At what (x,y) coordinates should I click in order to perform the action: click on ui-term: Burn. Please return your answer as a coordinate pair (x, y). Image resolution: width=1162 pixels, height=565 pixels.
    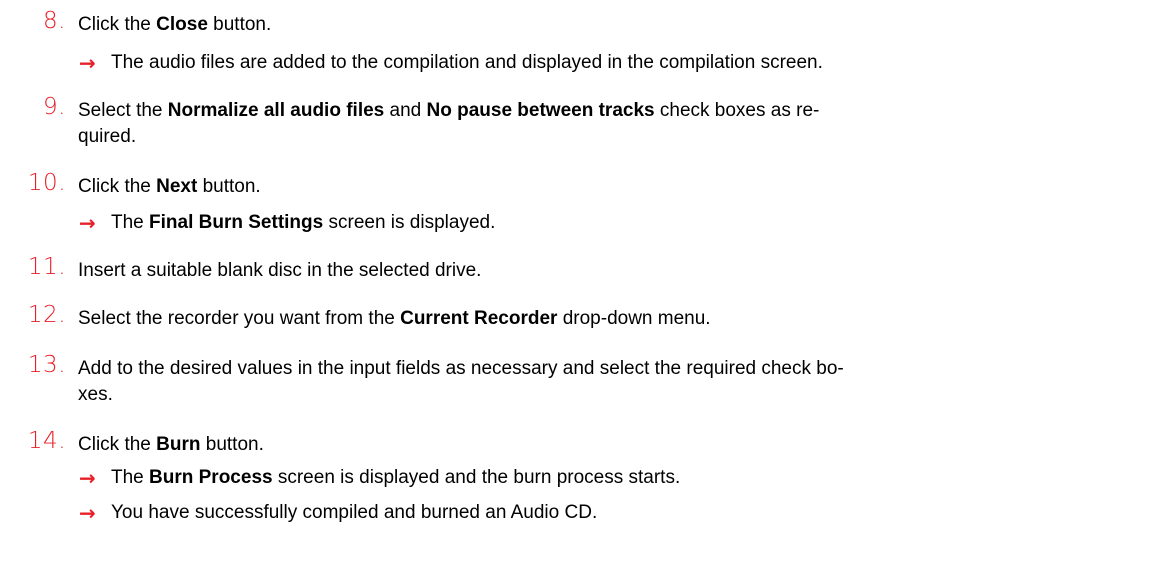
    Looking at the image, I should click on (178, 444).